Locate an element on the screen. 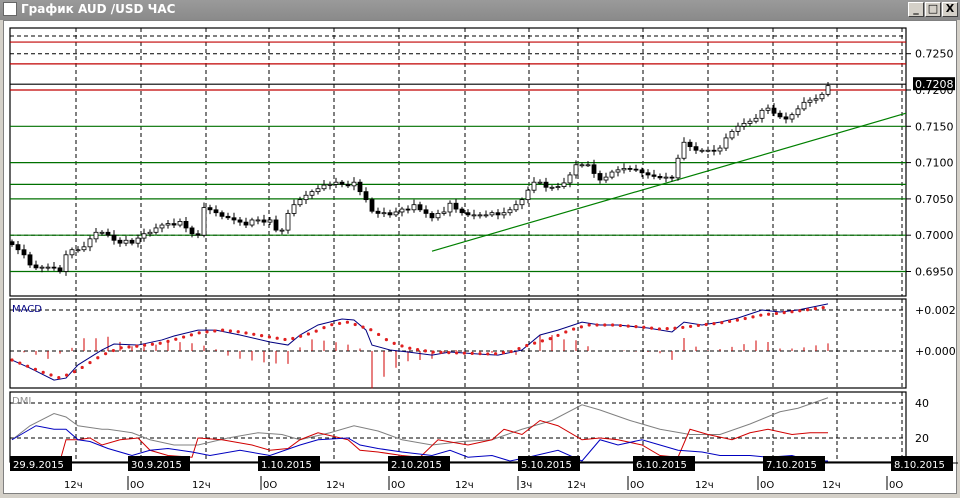 The height and width of the screenshot is (498, 960). macd-tick-label: +0.000 is located at coordinates (935, 351).